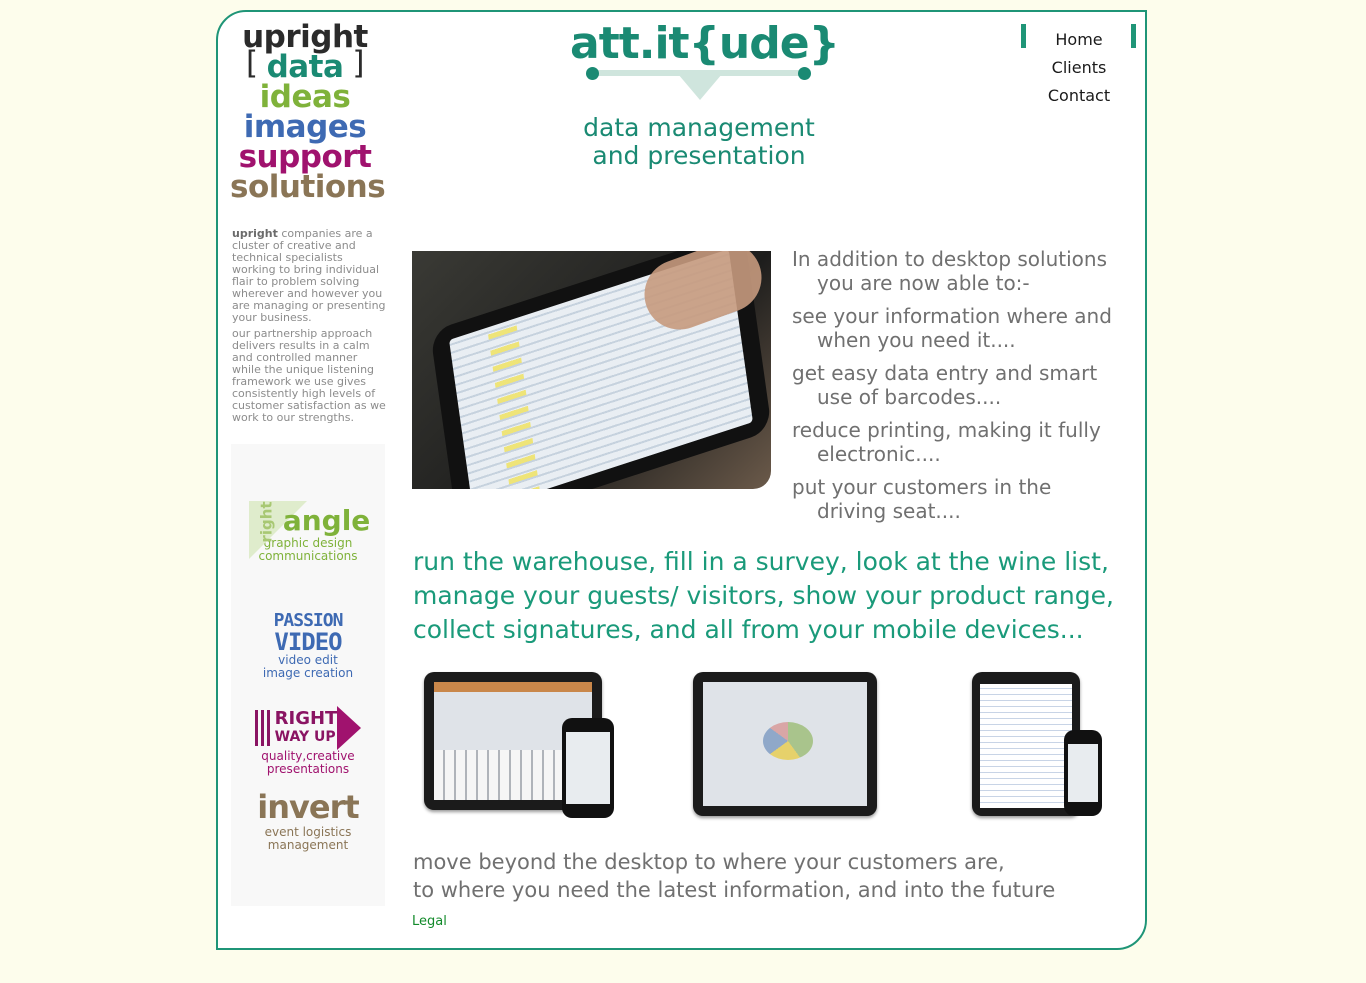 The width and height of the screenshot is (1366, 983). I want to click on right-way-up-logo-line-2: WAY UP, so click(305, 737).